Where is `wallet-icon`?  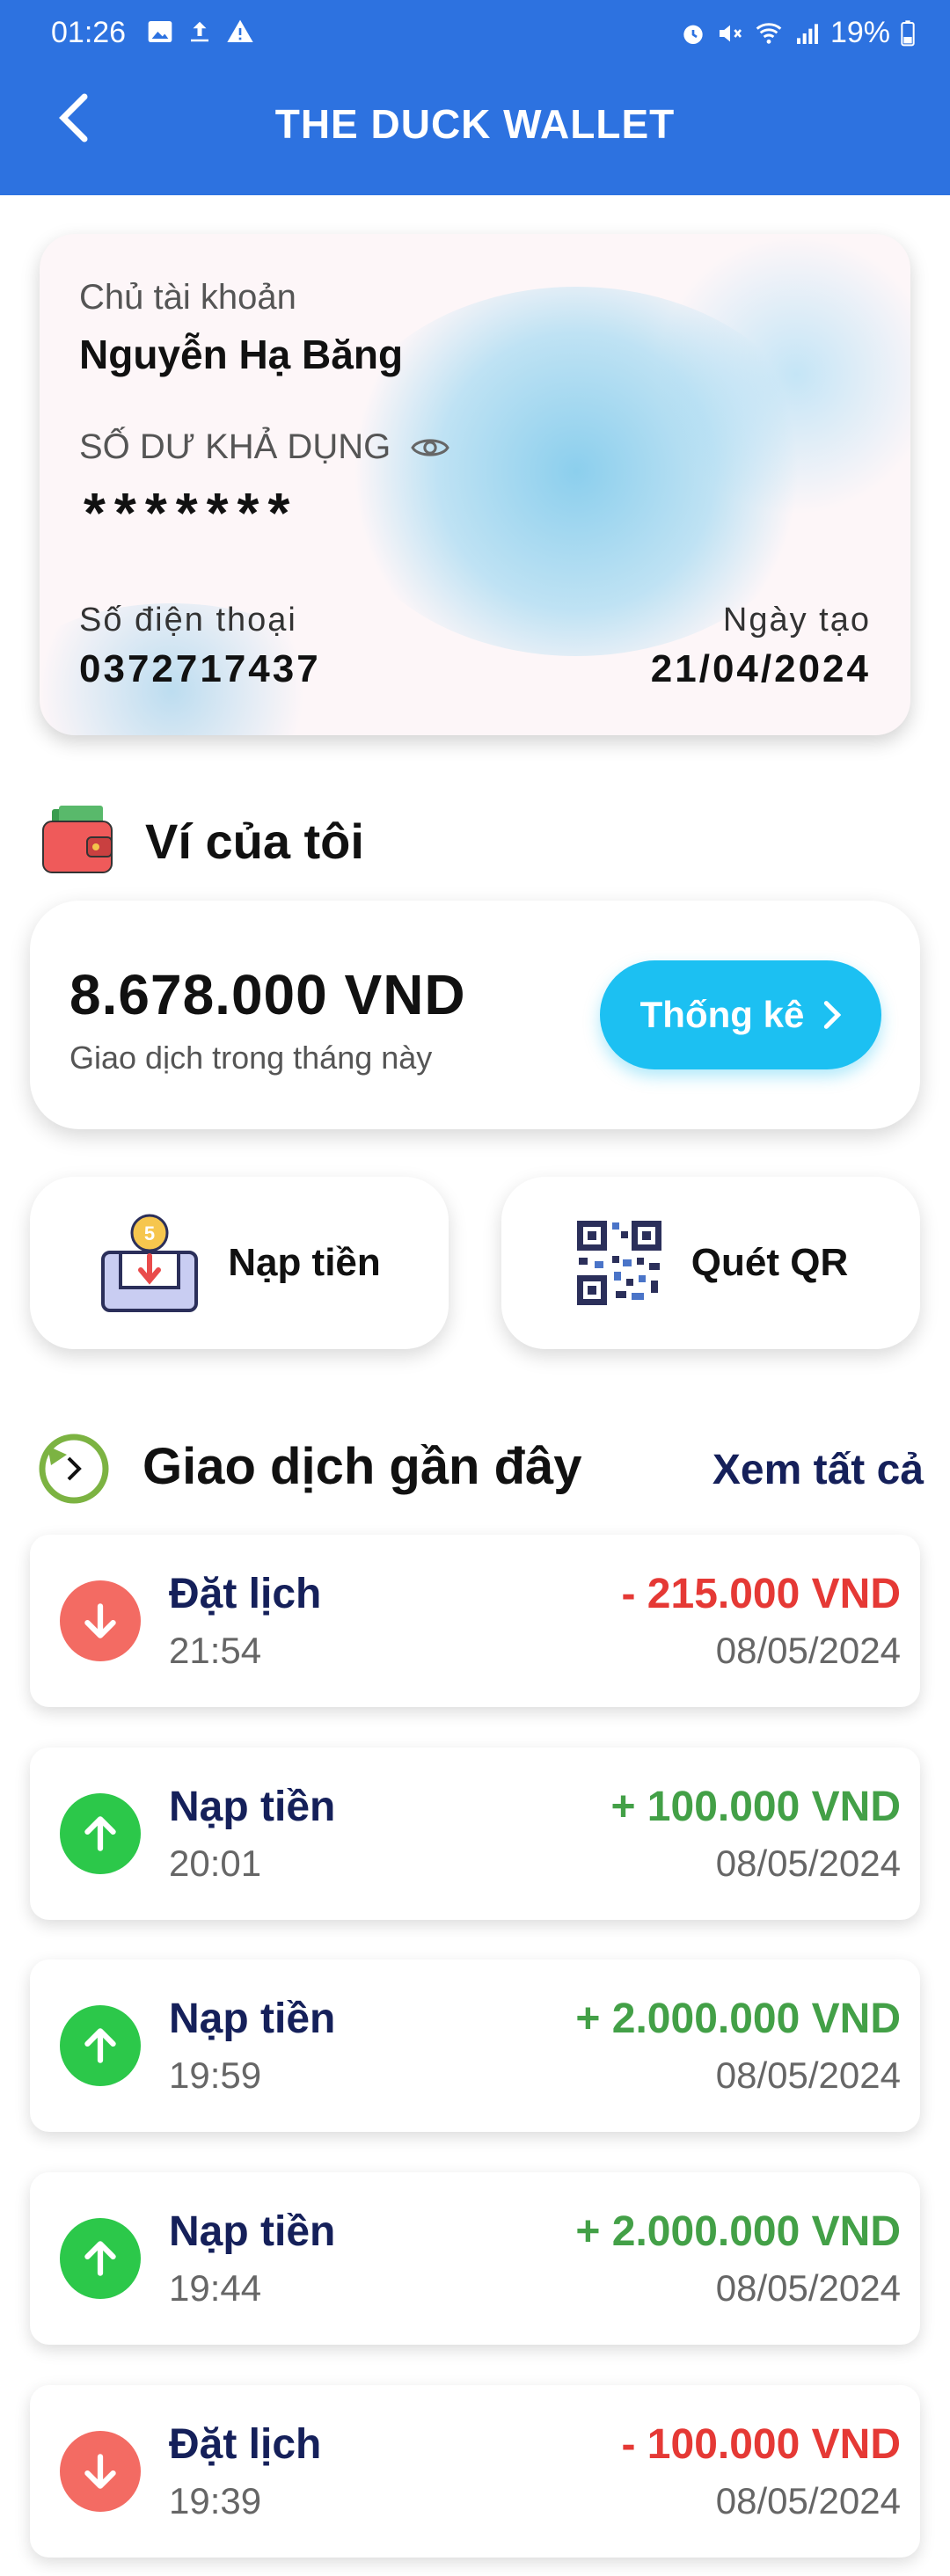 wallet-icon is located at coordinates (77, 839).